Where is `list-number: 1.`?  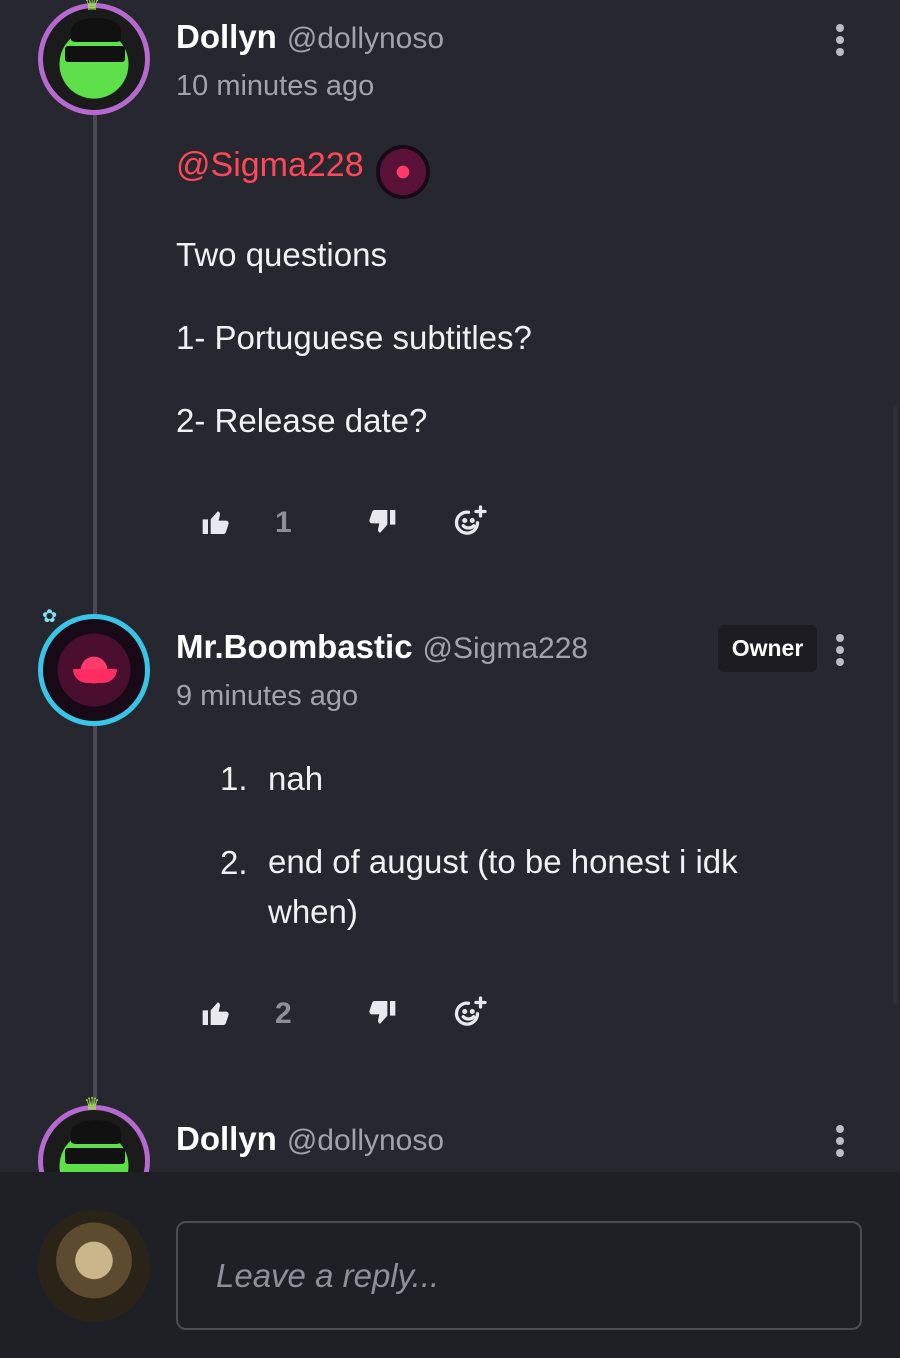 list-number: 1. is located at coordinates (234, 778).